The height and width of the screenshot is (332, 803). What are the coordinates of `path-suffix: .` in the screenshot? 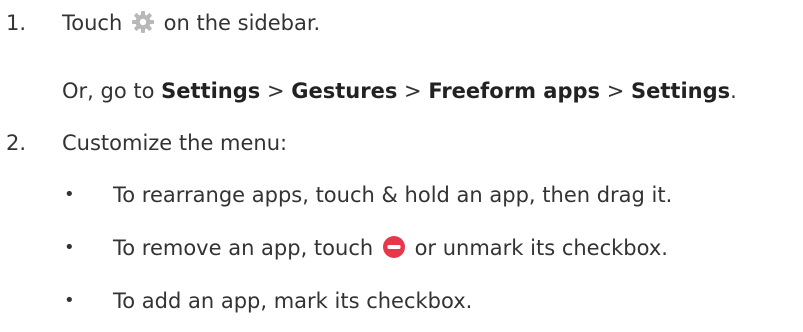 It's located at (733, 91).